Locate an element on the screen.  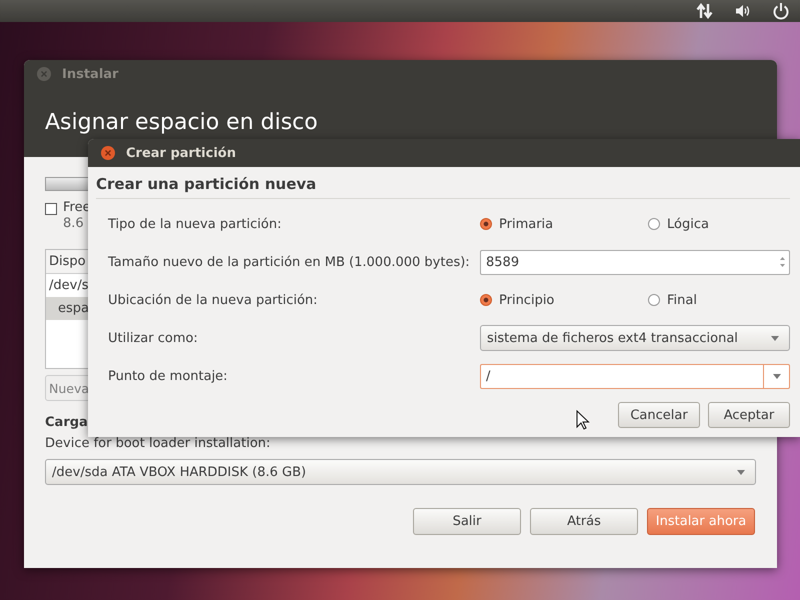
field-label: Utilizar como: is located at coordinates (153, 338).